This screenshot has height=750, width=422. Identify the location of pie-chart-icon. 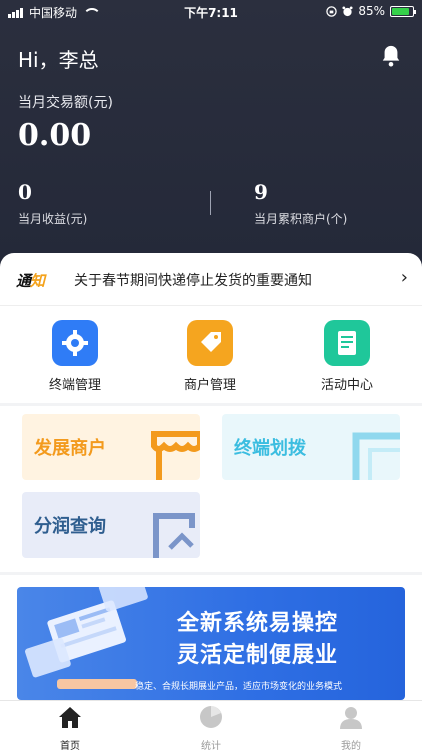
(211, 717).